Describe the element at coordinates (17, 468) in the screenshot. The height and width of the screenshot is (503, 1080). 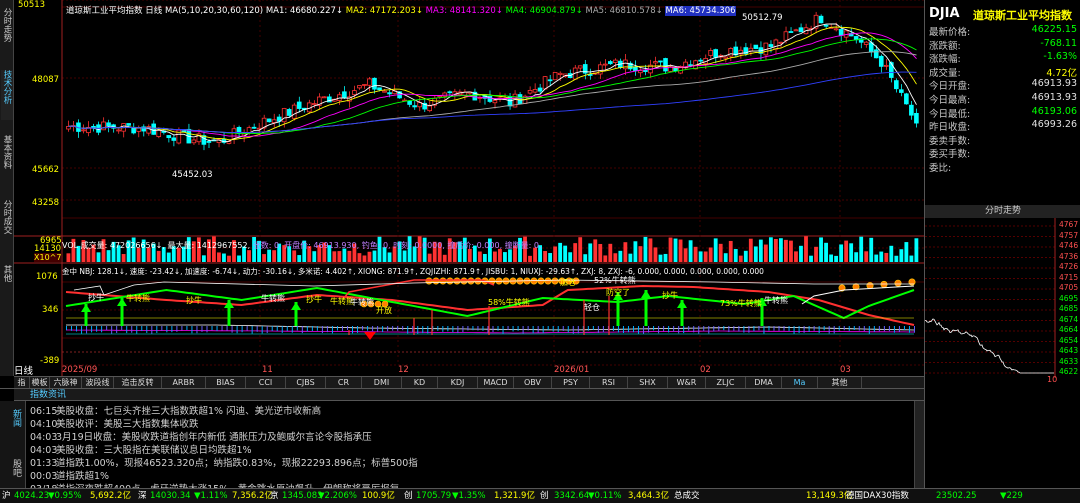
I see `side-tab-forum: 股吧` at that location.